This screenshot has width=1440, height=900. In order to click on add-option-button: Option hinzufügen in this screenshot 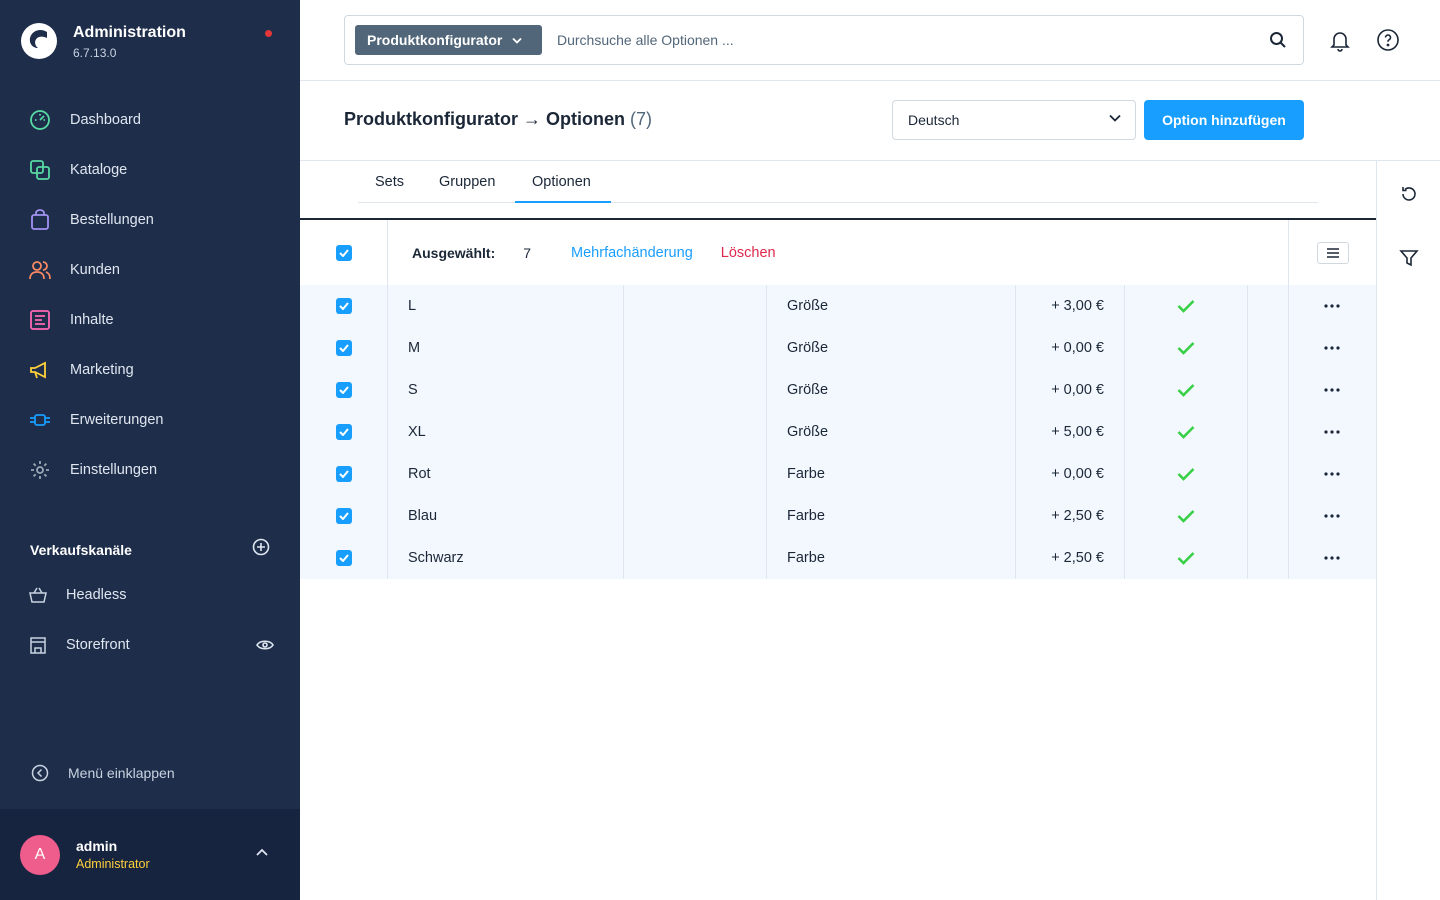, I will do `click(1224, 120)`.